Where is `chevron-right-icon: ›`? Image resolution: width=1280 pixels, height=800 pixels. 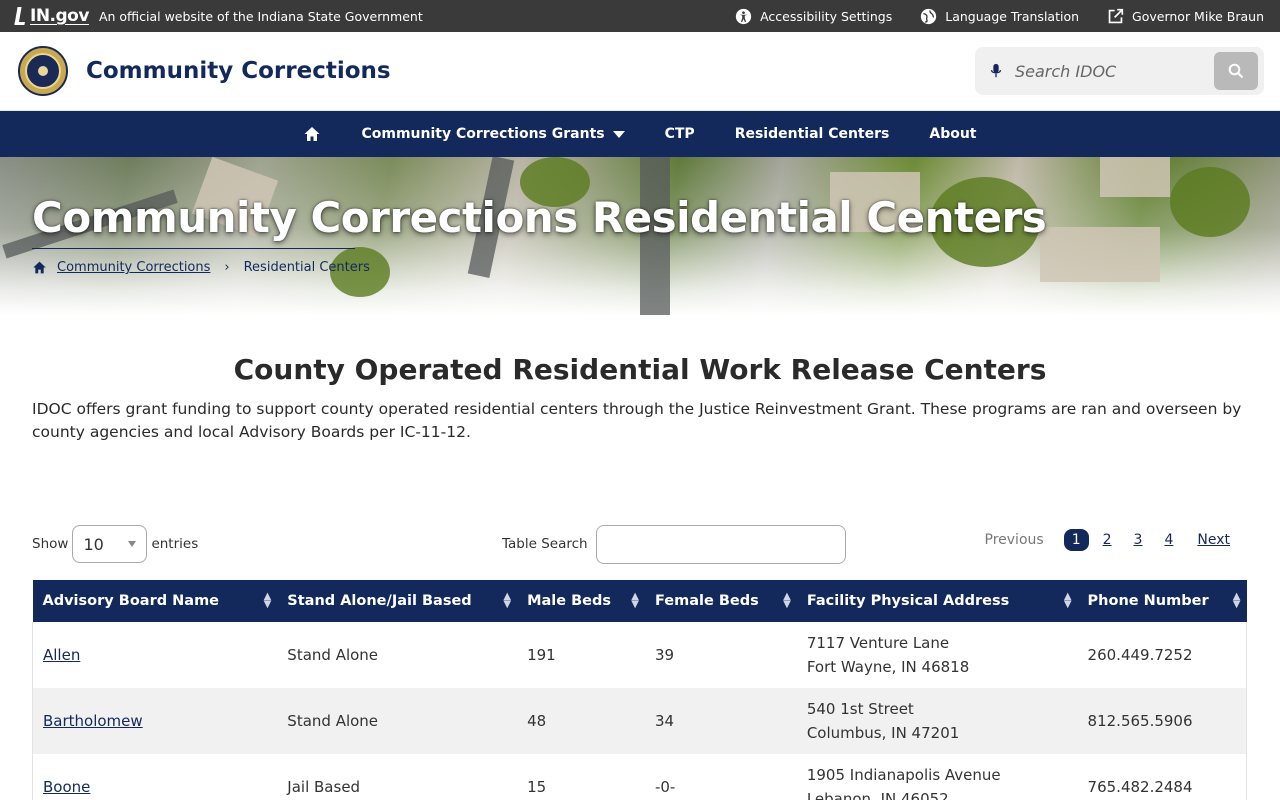 chevron-right-icon: › is located at coordinates (227, 267).